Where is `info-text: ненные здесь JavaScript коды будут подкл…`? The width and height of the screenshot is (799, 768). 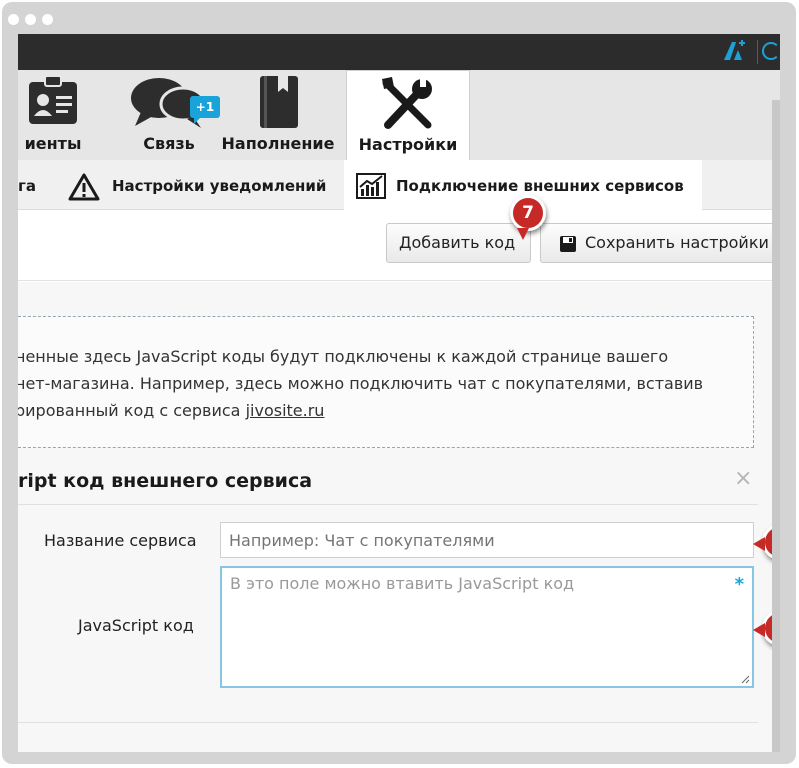 info-text: ненные здесь JavaScript коды будут подкл… is located at coordinates (360, 383).